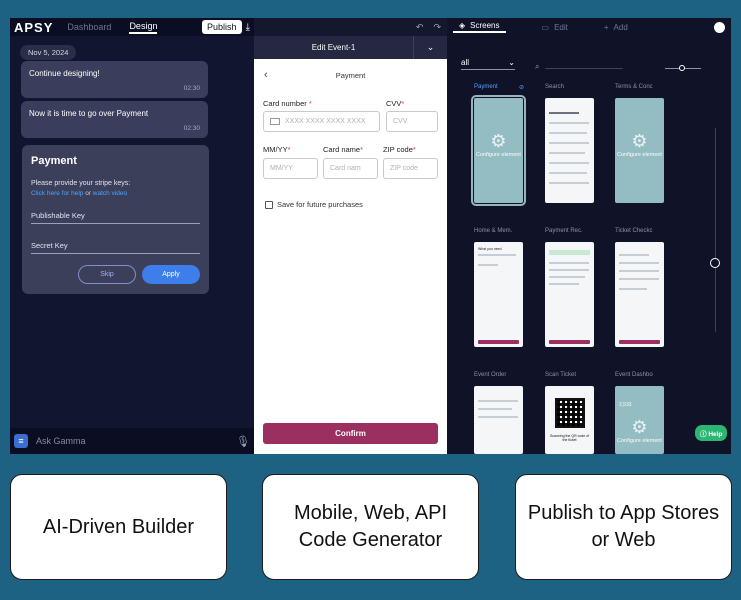 This screenshot has height=600, width=741. Describe the element at coordinates (191, 88) in the screenshot. I see `chat-message-time: 02:30` at that location.